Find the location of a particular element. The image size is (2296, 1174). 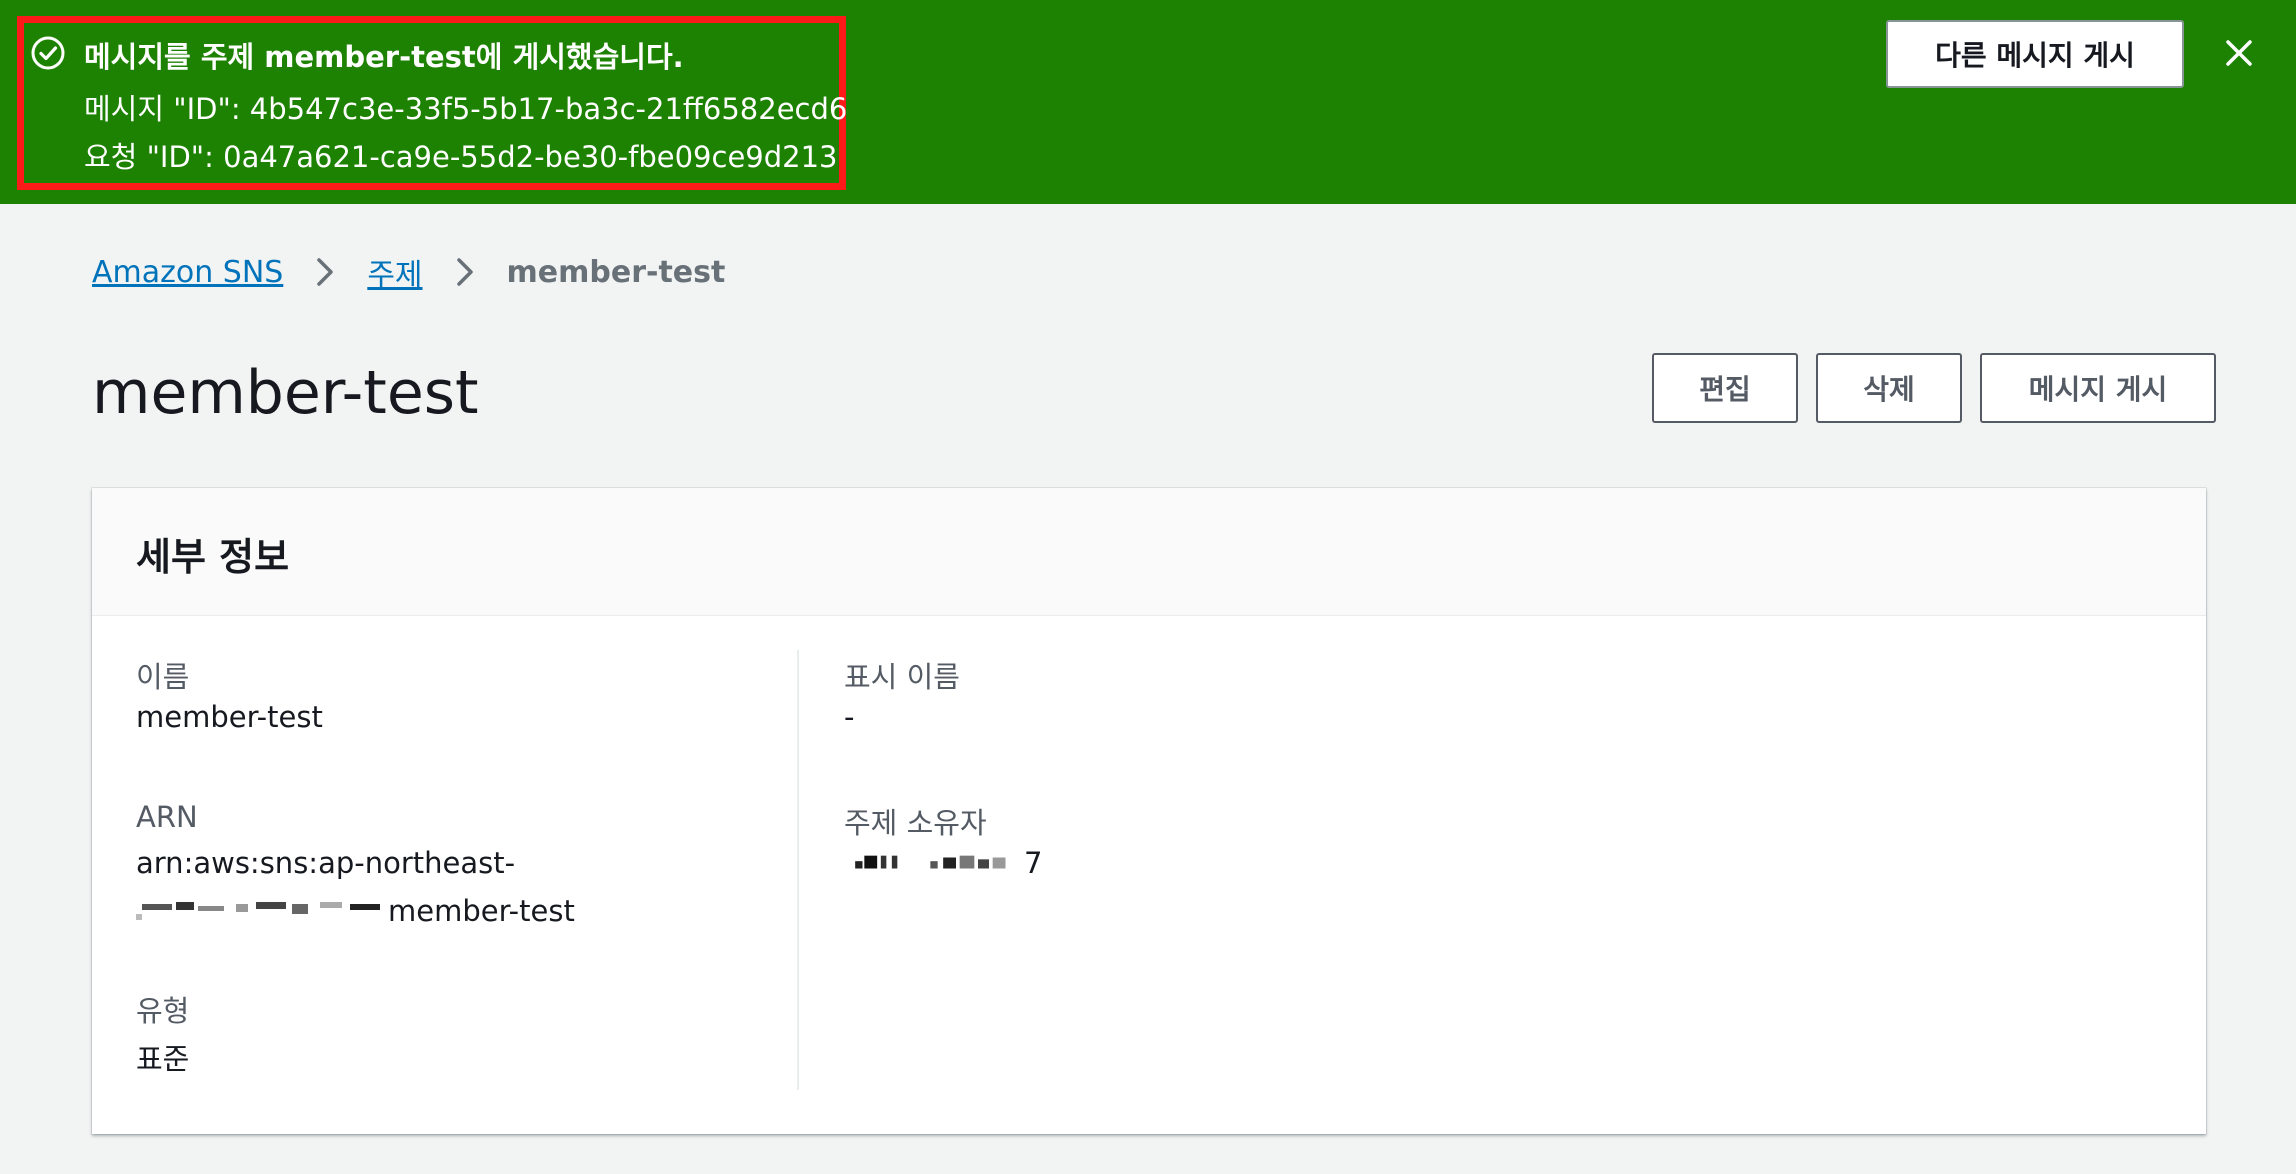

column-divider is located at coordinates (798, 870).